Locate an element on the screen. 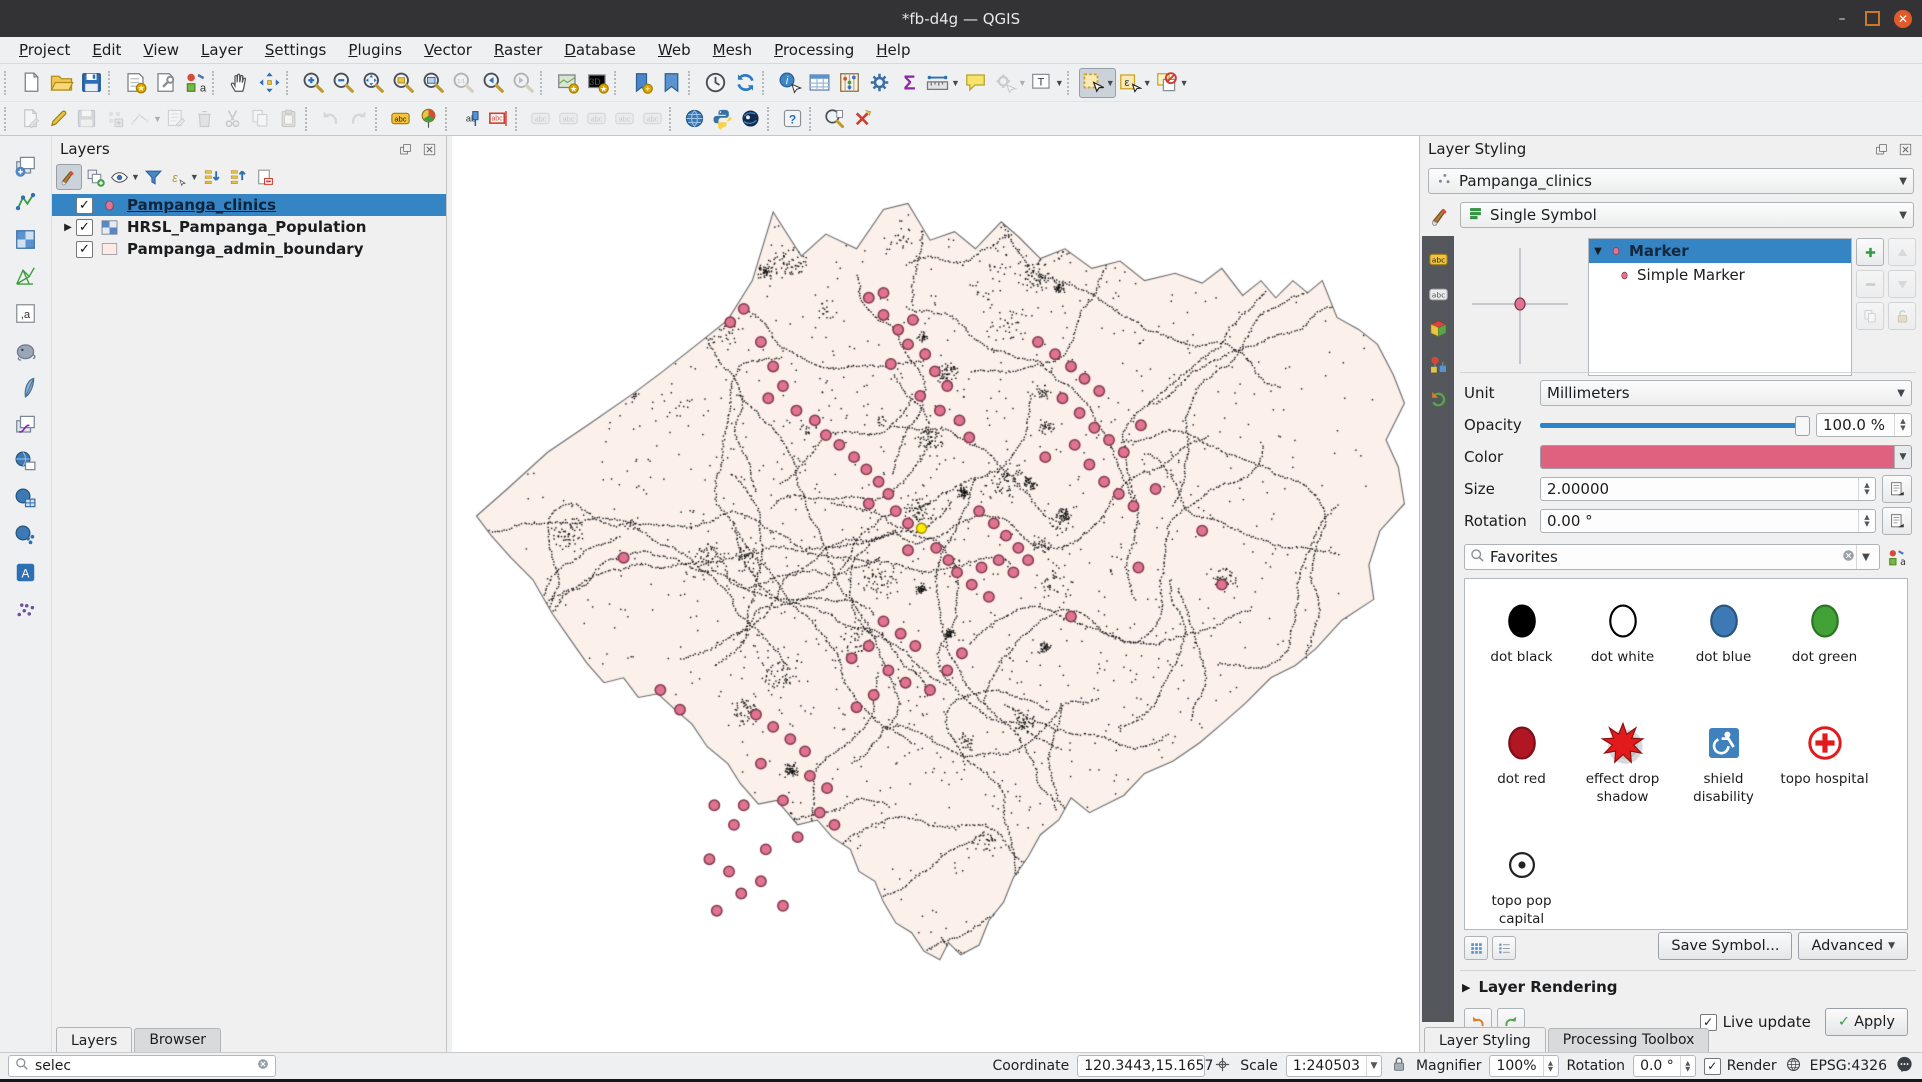  layer-item-pampanga_admin_boundary: ✓ Pampanga_admin_boundary is located at coordinates (249, 249).